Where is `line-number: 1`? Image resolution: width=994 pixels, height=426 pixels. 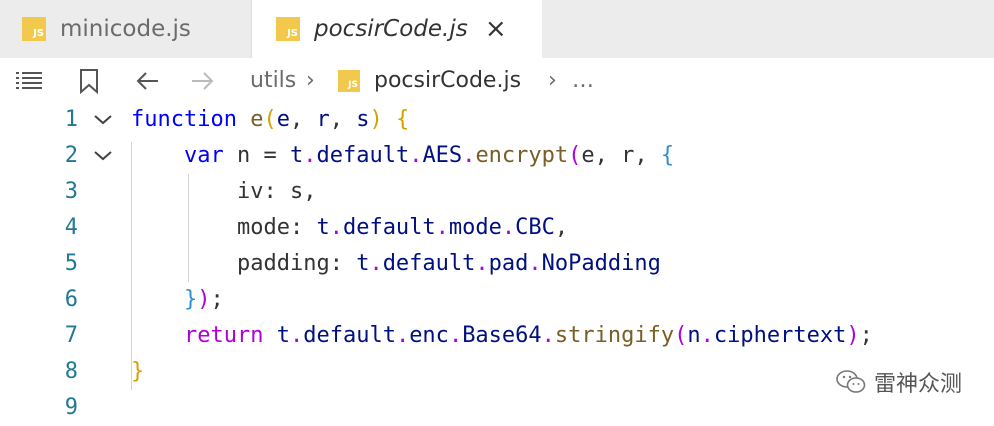
line-number: 1 is located at coordinates (71, 119).